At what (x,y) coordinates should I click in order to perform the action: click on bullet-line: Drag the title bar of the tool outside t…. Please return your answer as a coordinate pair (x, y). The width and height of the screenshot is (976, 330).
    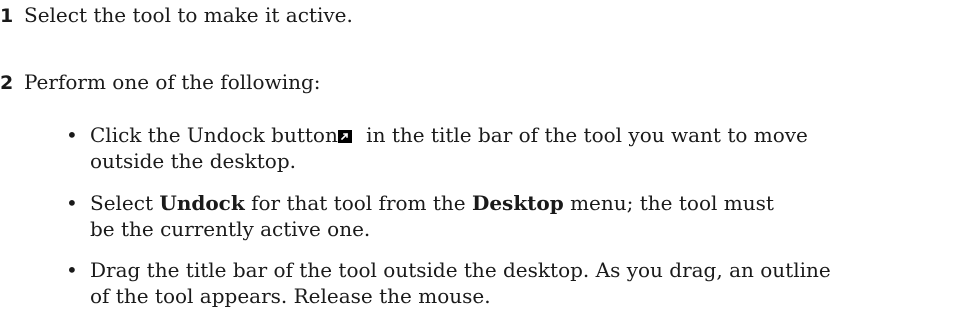
    Looking at the image, I should click on (460, 270).